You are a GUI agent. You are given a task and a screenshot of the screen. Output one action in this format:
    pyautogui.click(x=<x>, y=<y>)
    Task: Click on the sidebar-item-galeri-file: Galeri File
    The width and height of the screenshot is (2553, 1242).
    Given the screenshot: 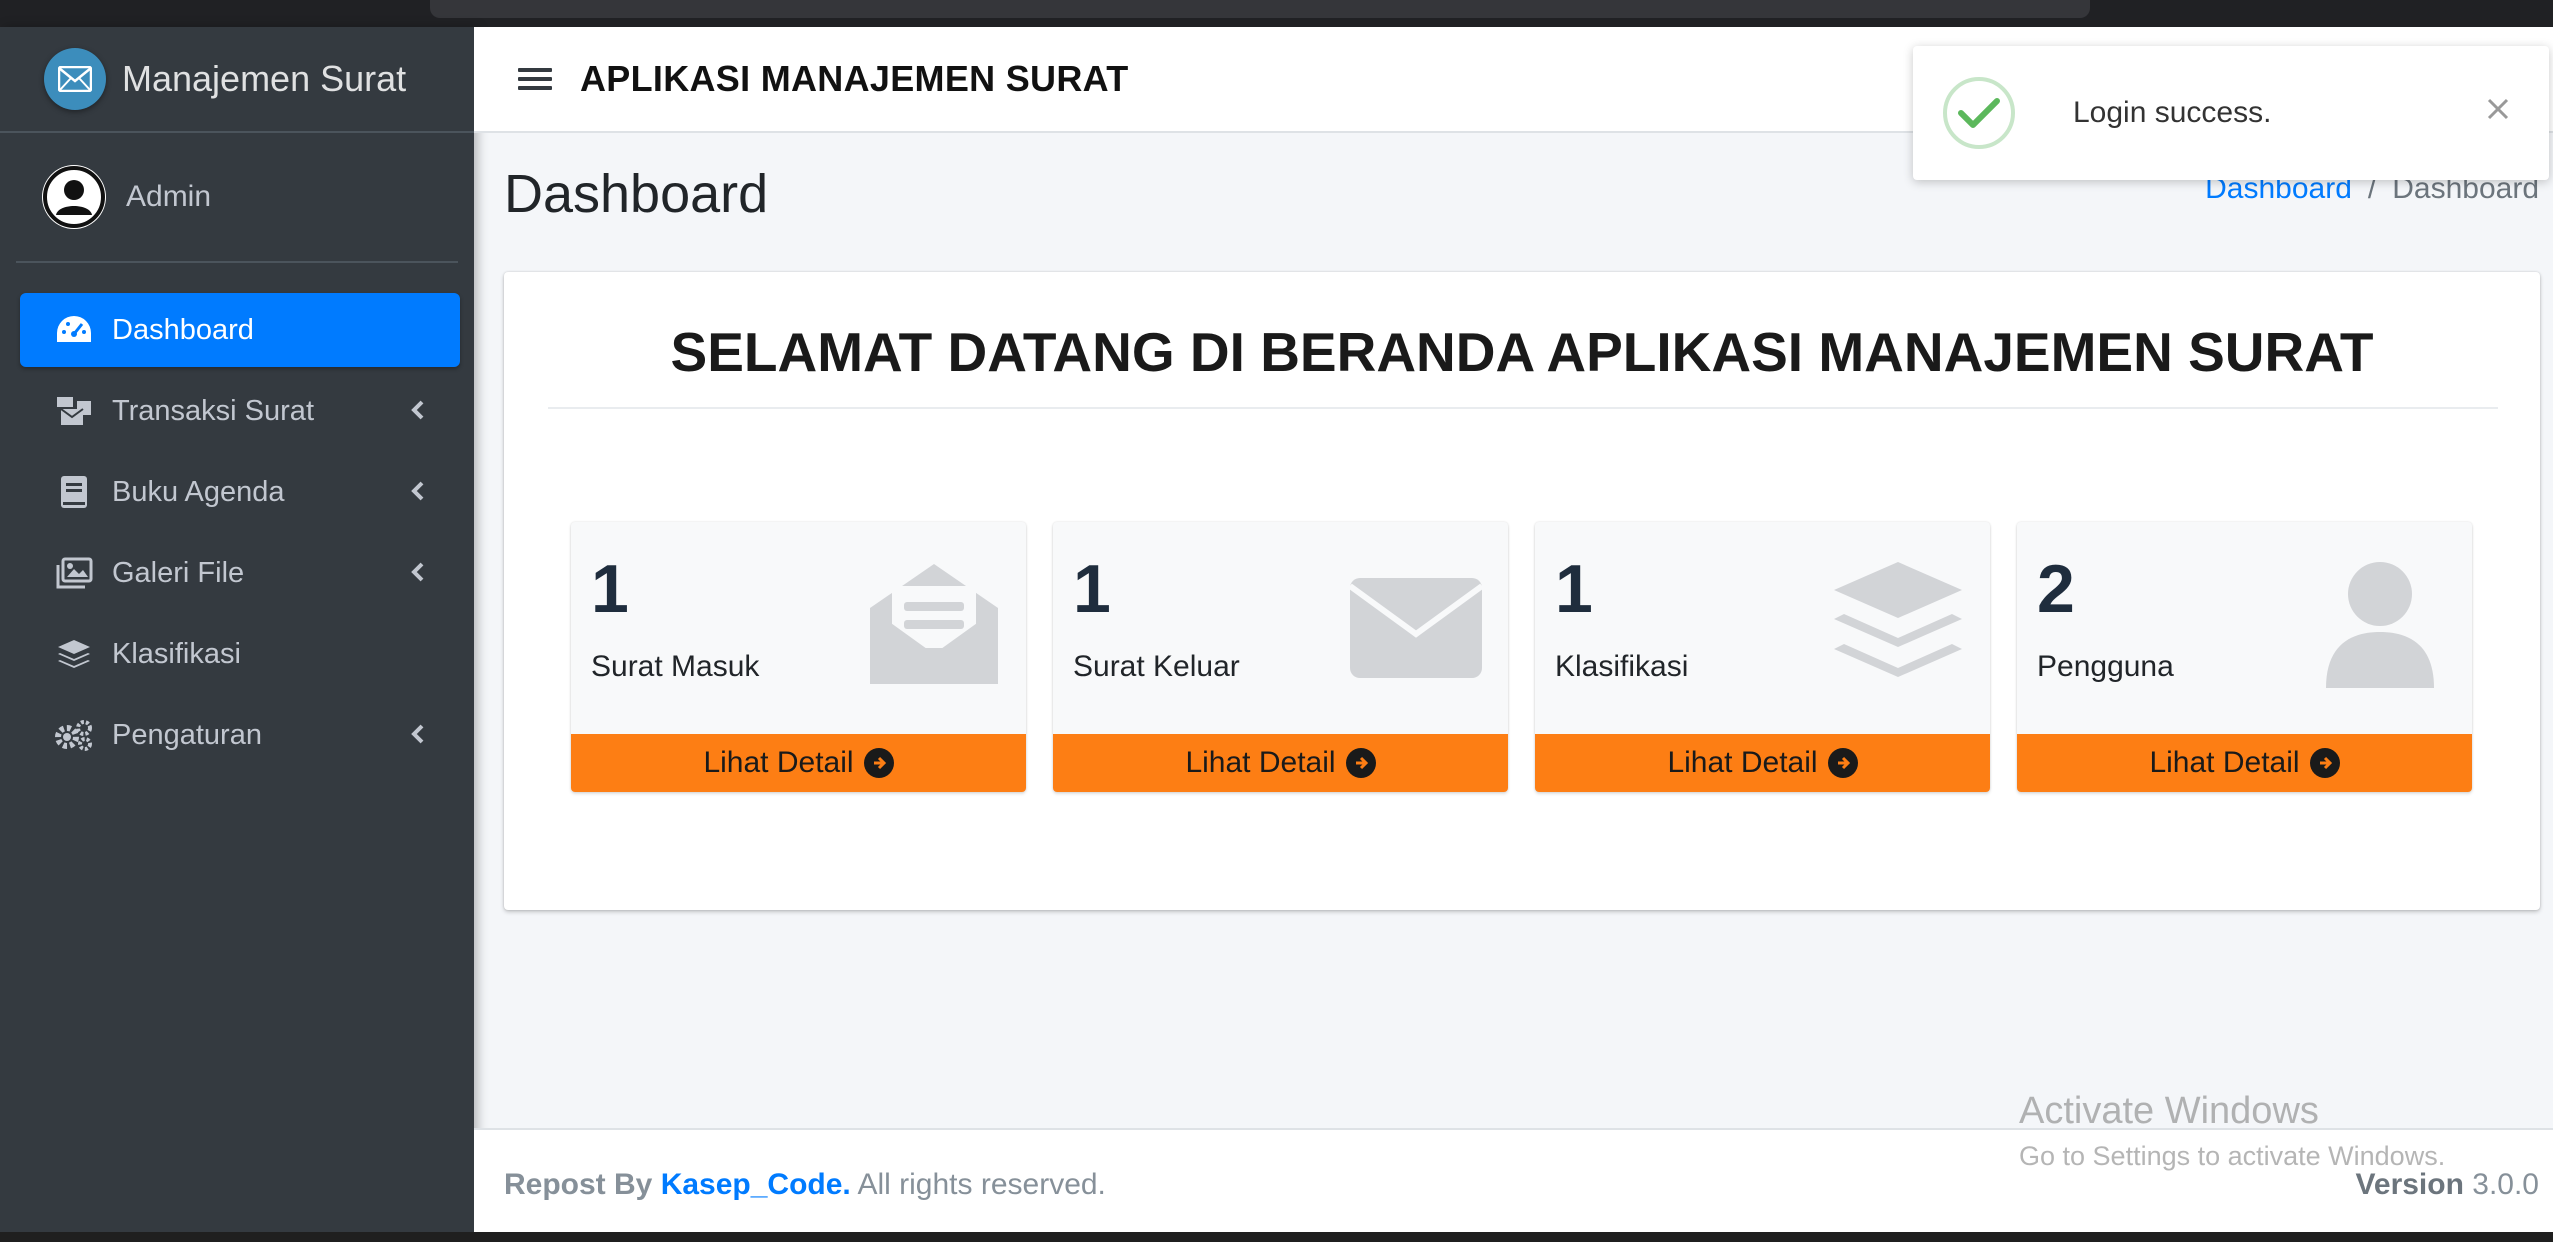 What is the action you would take?
    pyautogui.click(x=240, y=573)
    